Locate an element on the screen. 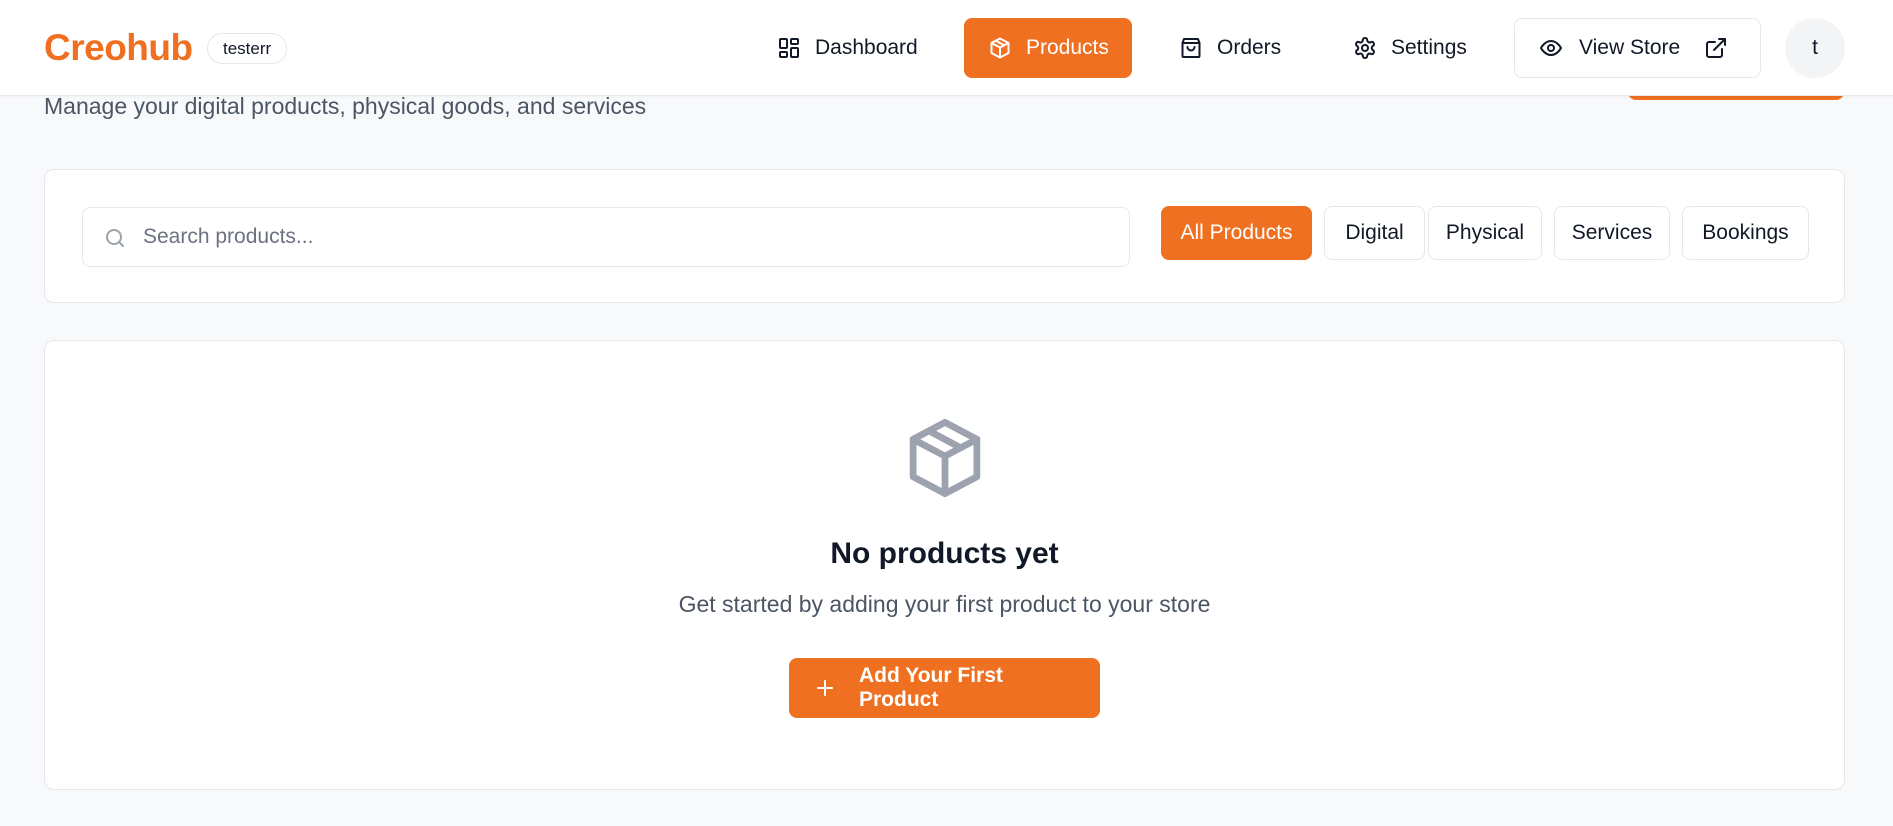 Image resolution: width=1893 pixels, height=826 pixels. add-first-product-label: Add Your First Product is located at coordinates (931, 687).